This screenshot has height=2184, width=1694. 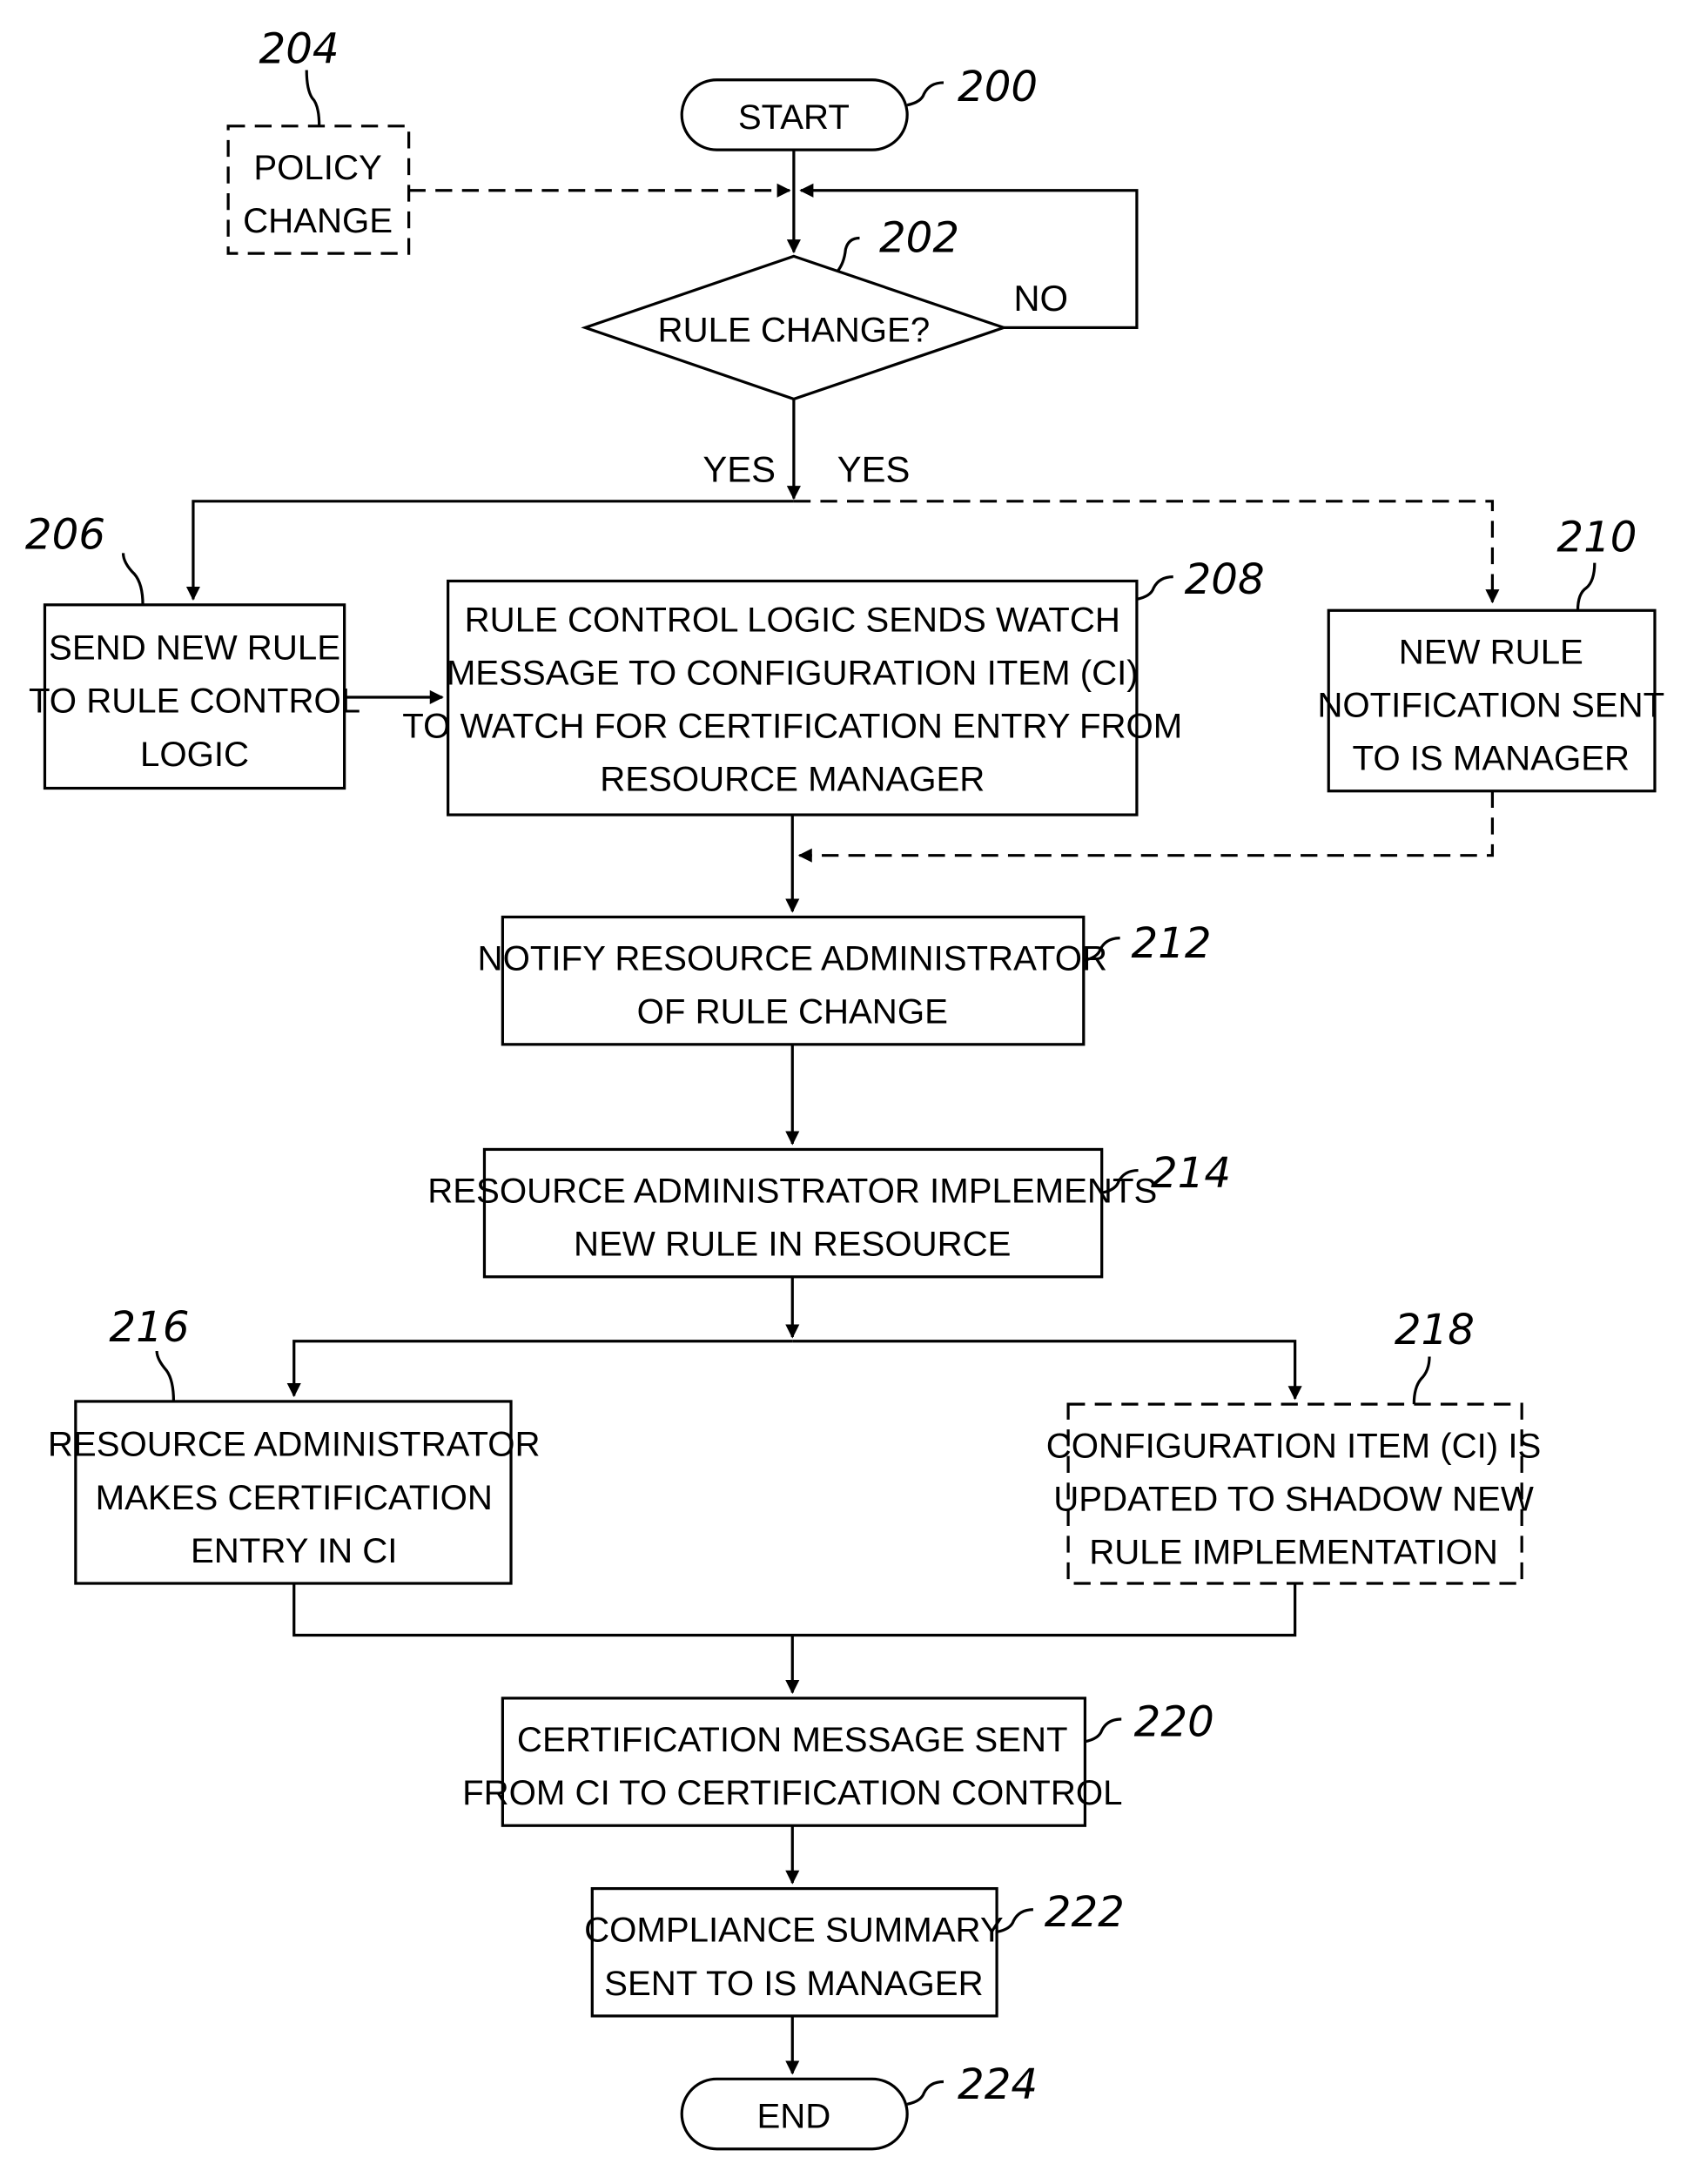 I want to click on start-label: START, so click(x=794, y=117).